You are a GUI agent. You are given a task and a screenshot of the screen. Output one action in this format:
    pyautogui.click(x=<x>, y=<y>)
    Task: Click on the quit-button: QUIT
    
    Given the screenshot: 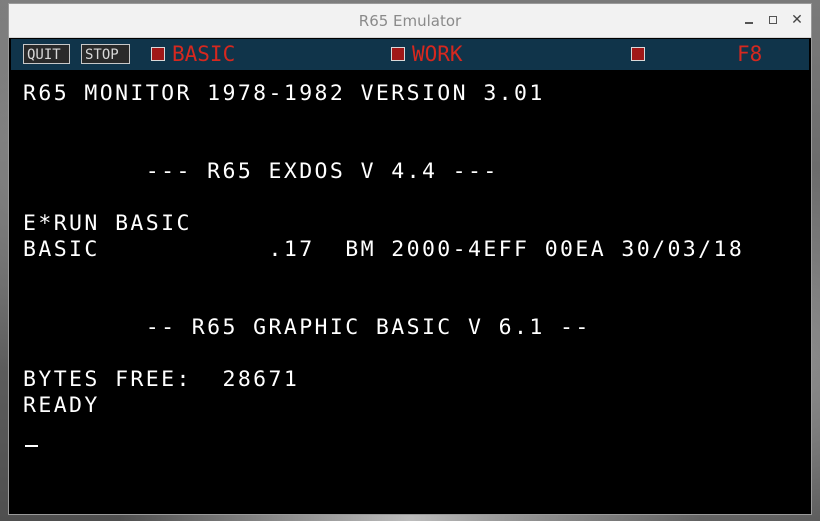 What is the action you would take?
    pyautogui.click(x=46, y=54)
    